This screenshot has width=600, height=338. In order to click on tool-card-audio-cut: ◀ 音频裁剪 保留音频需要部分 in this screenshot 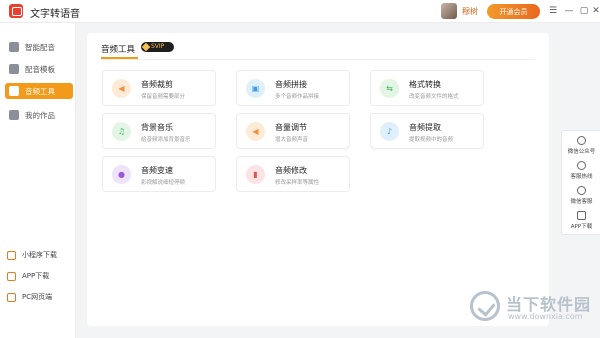, I will do `click(159, 88)`.